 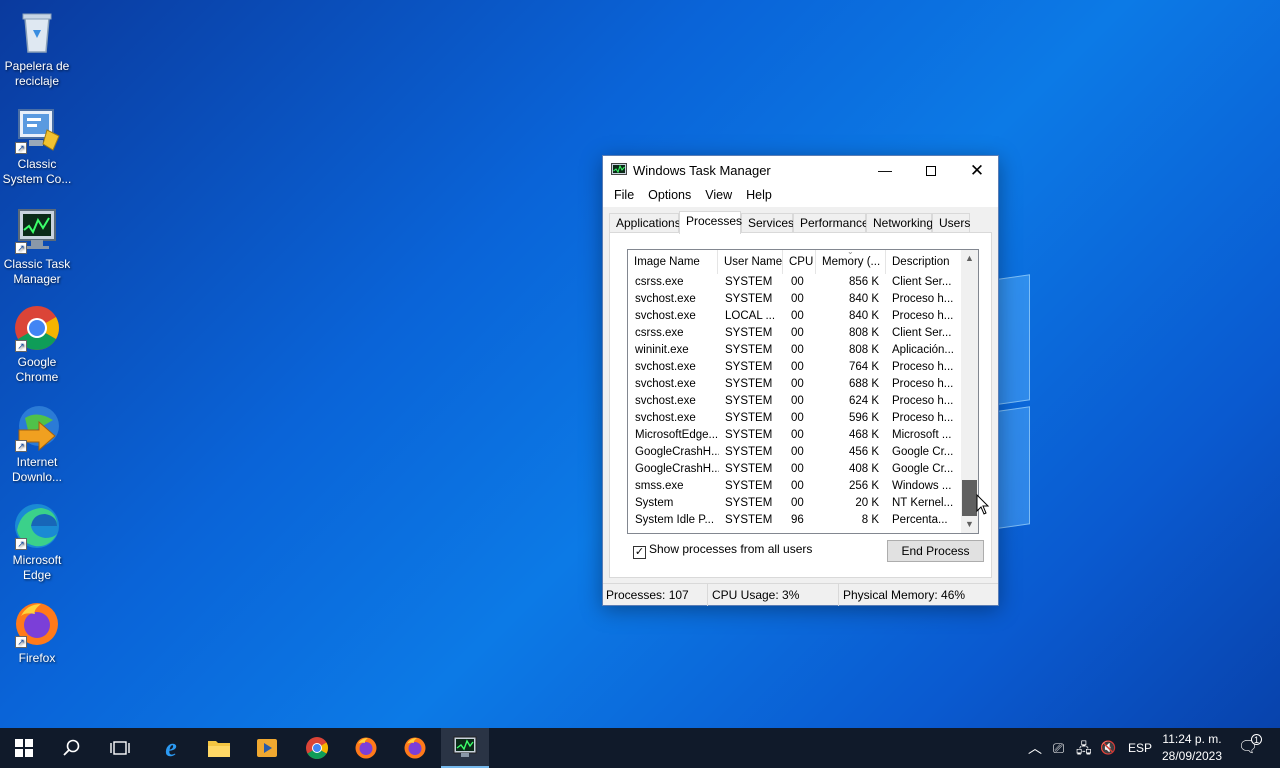 I want to click on cell-memory: 596 K, so click(x=863, y=418).